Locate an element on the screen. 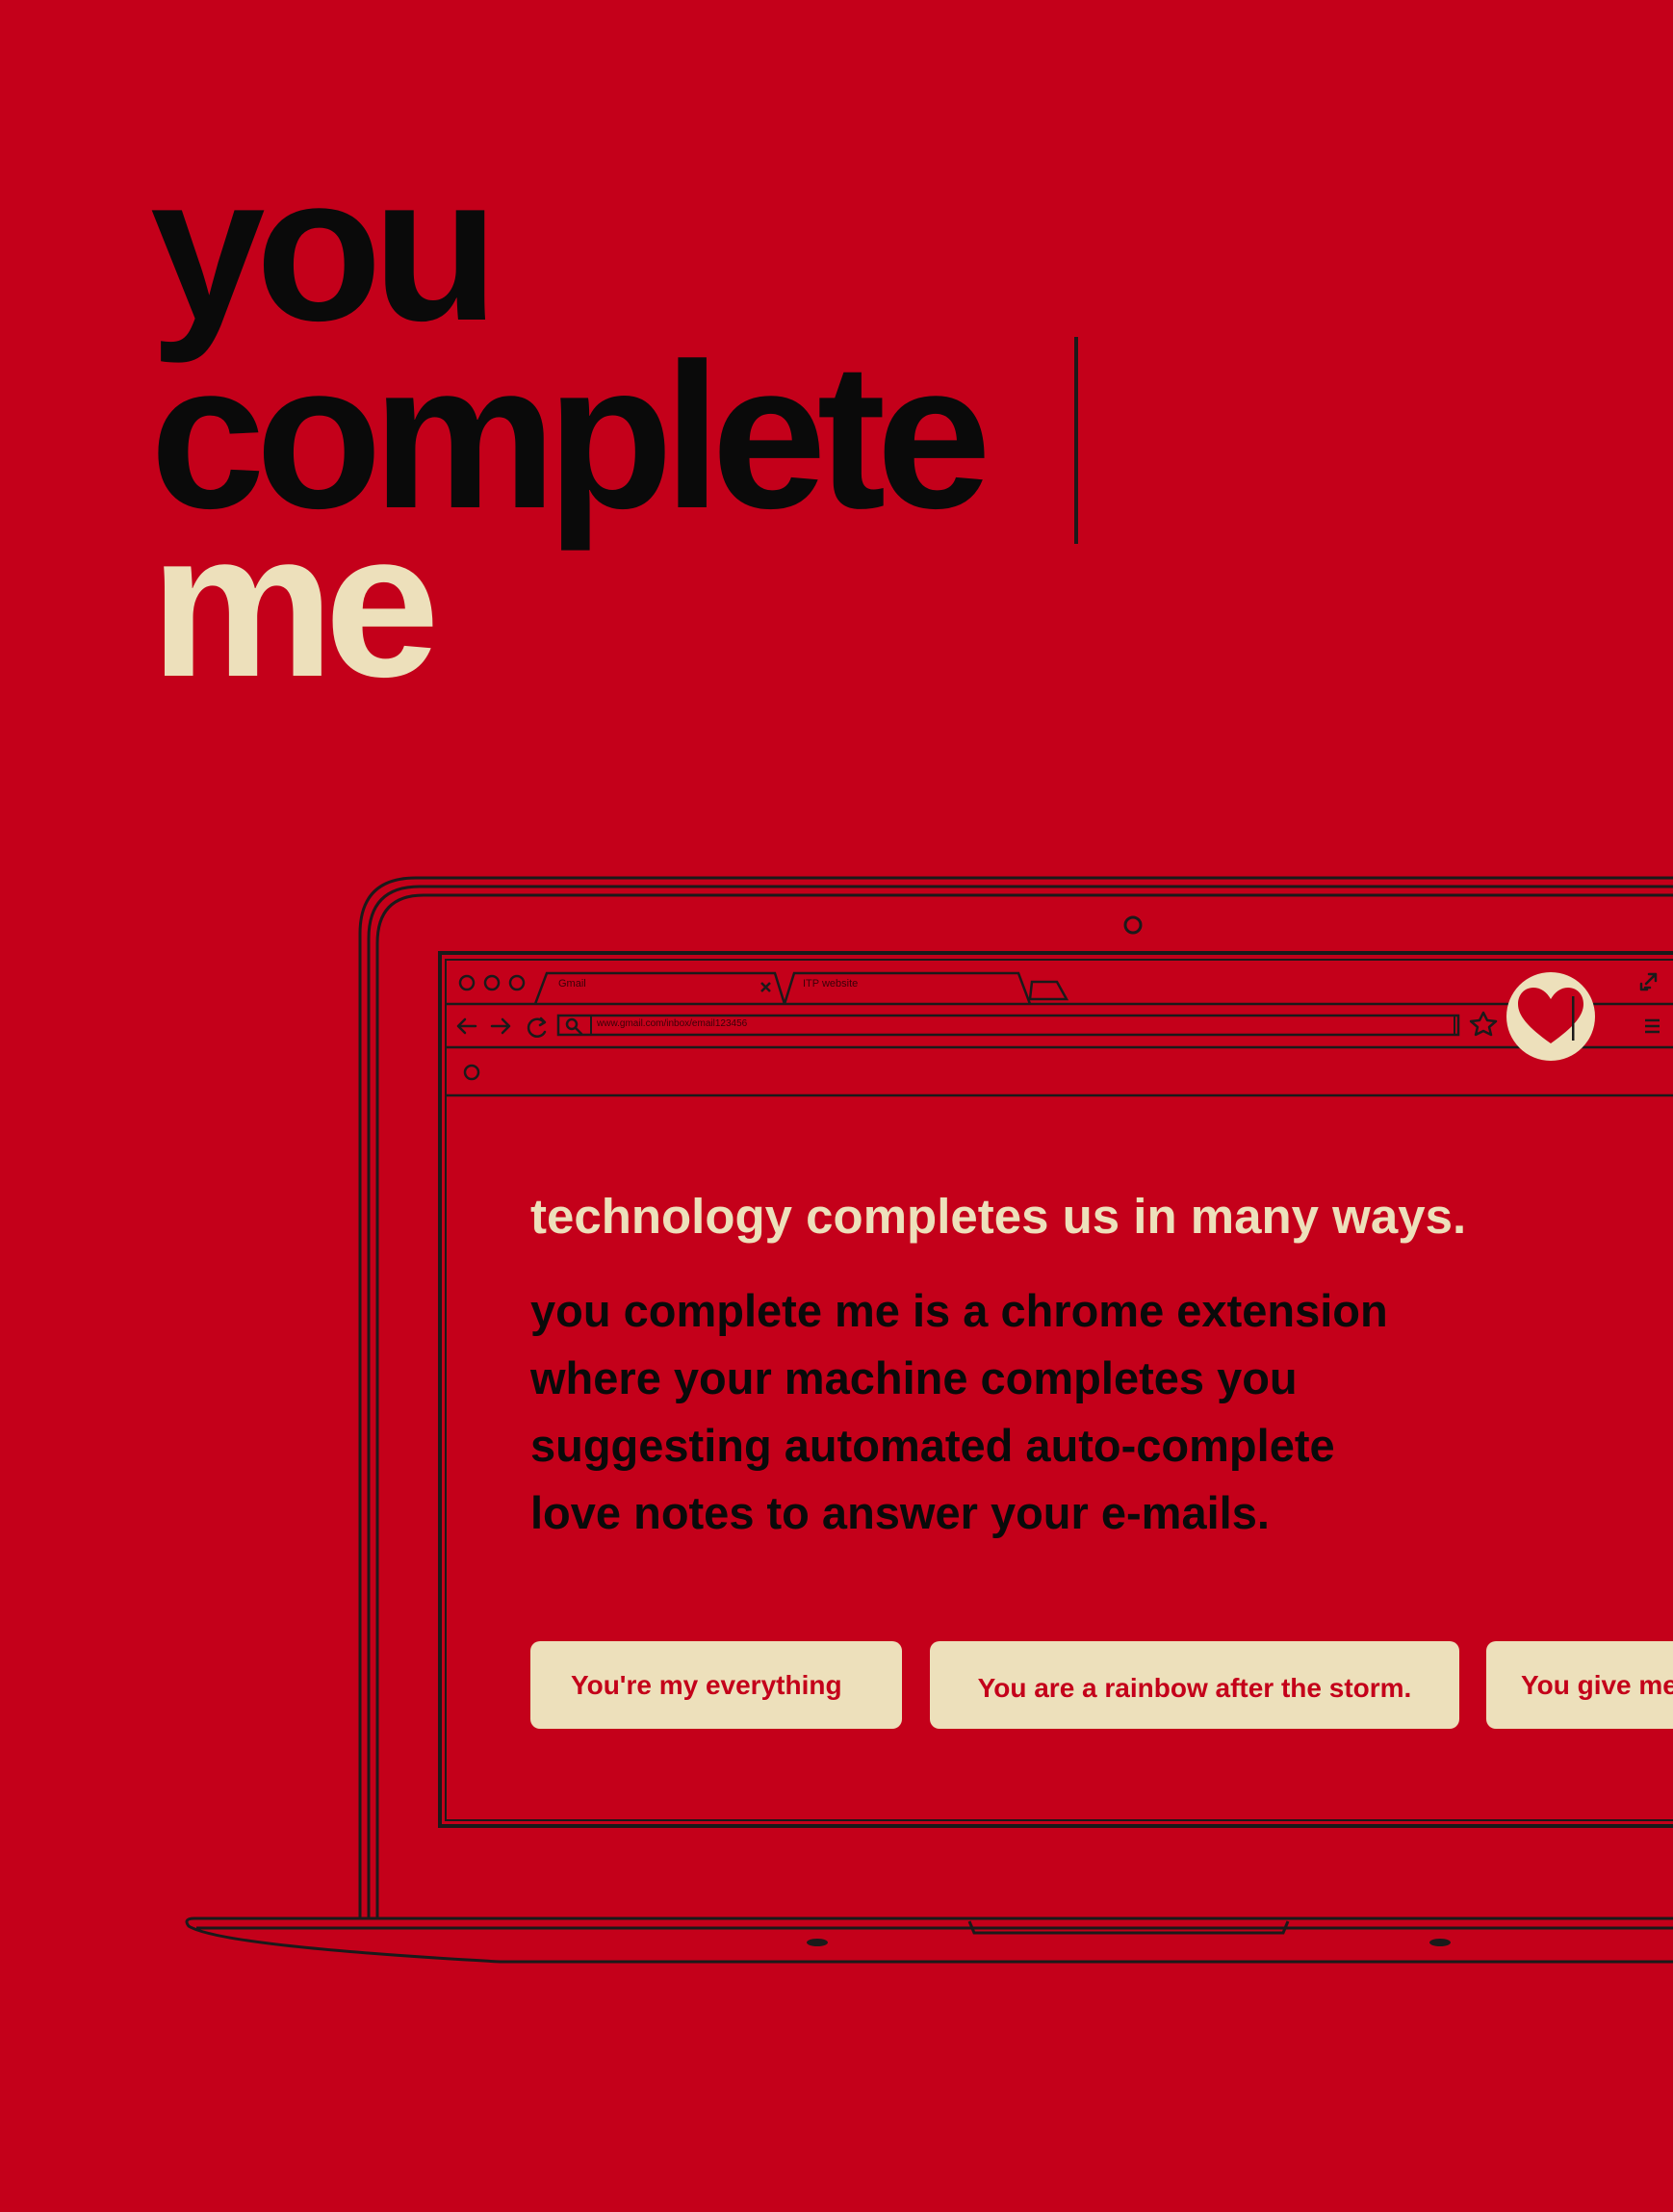 This screenshot has width=1673, height=2212. close-tab-icon is located at coordinates (766, 987).